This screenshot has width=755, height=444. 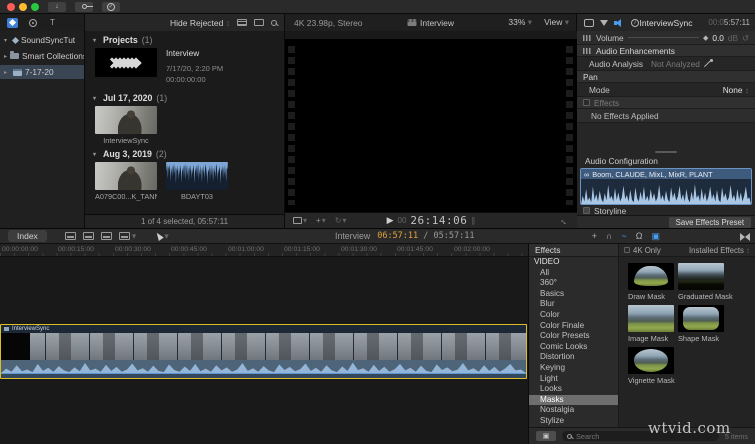 What do you see at coordinates (573, 315) in the screenshot?
I see `category-color: Color` at bounding box center [573, 315].